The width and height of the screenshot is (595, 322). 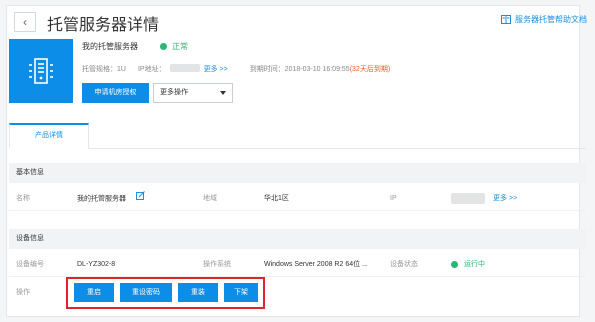 What do you see at coordinates (23, 292) in the screenshot?
I see `ops-label: 操作` at bounding box center [23, 292].